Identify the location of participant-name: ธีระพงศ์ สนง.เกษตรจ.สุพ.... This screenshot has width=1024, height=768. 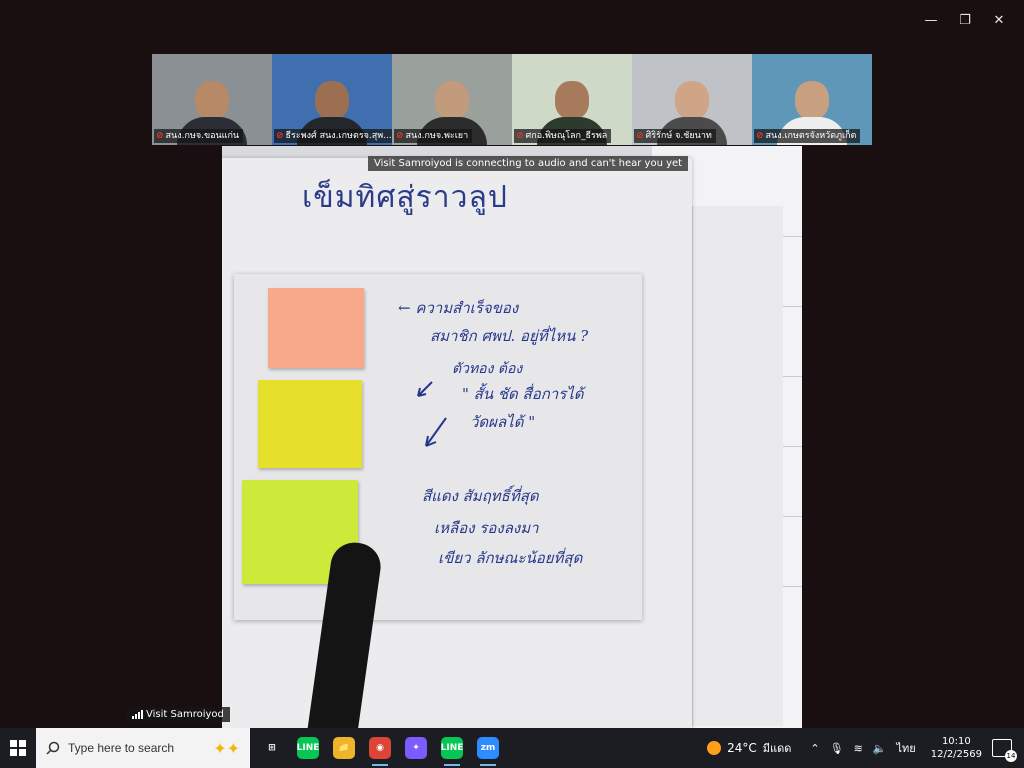
(338, 136).